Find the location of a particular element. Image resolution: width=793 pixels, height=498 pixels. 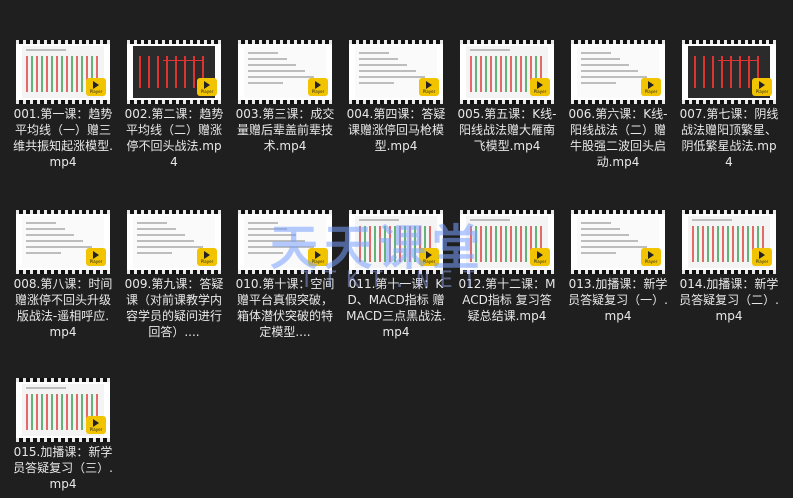

file-item: Player 015.加播课：新学员答疑复习（三）.mp4 is located at coordinates (63, 435).